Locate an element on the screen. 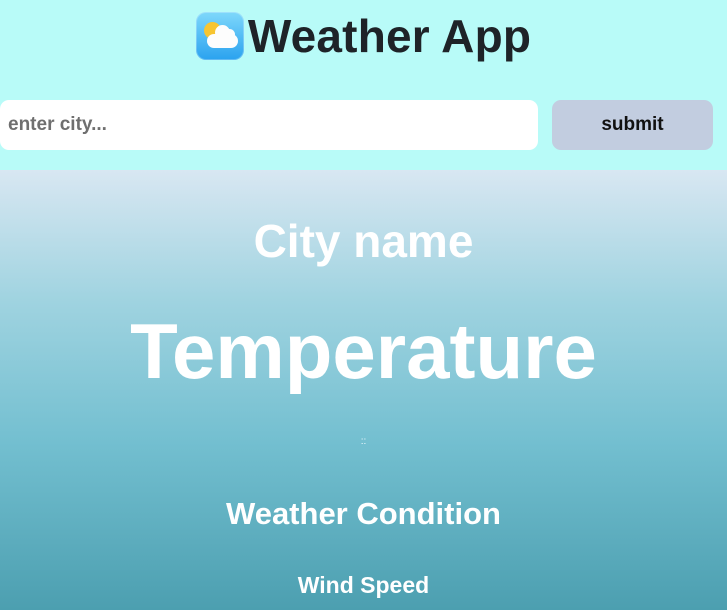 Image resolution: width=727 pixels, height=610 pixels. weather-sun-cloud-icon is located at coordinates (219, 36).